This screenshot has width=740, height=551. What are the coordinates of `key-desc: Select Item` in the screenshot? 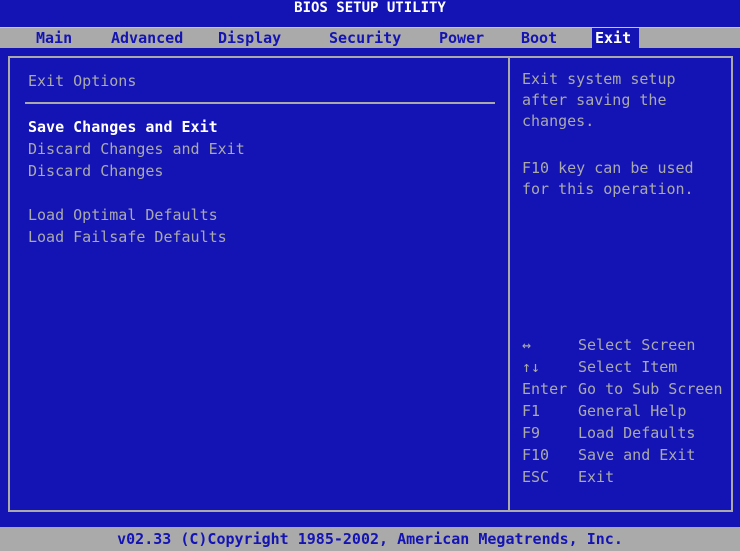 It's located at (628, 367).